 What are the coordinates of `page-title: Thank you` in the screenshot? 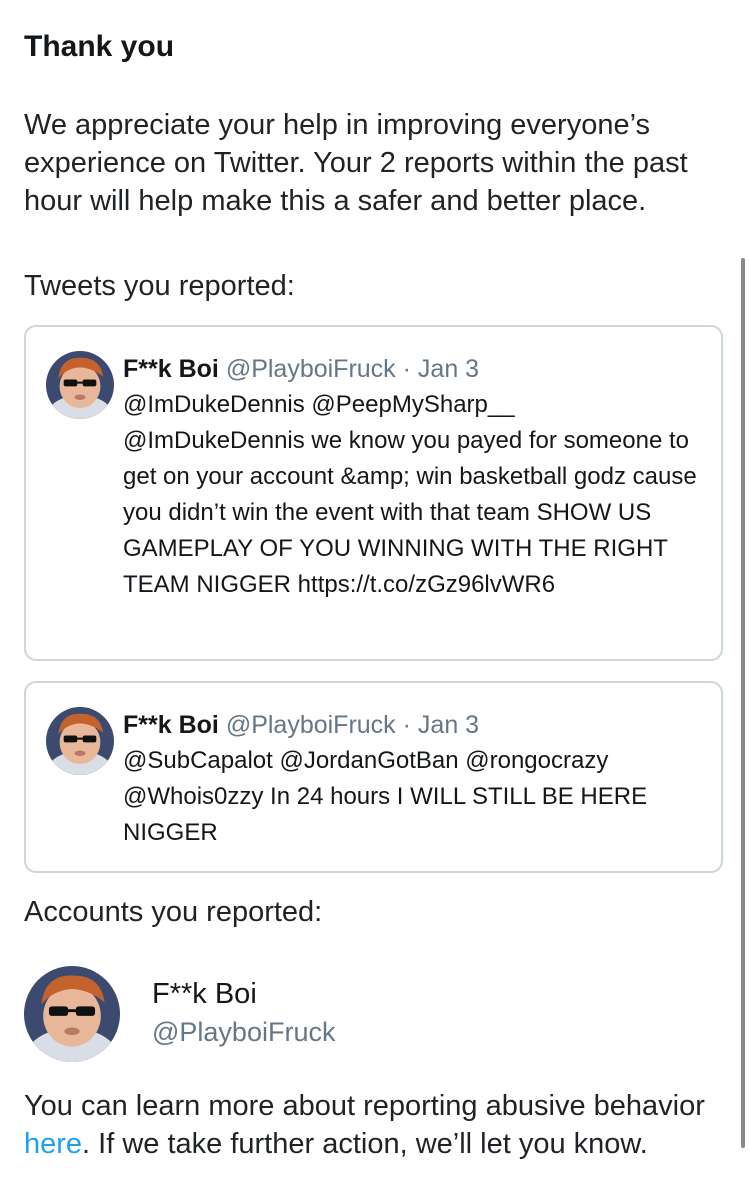 It's located at (99, 46).